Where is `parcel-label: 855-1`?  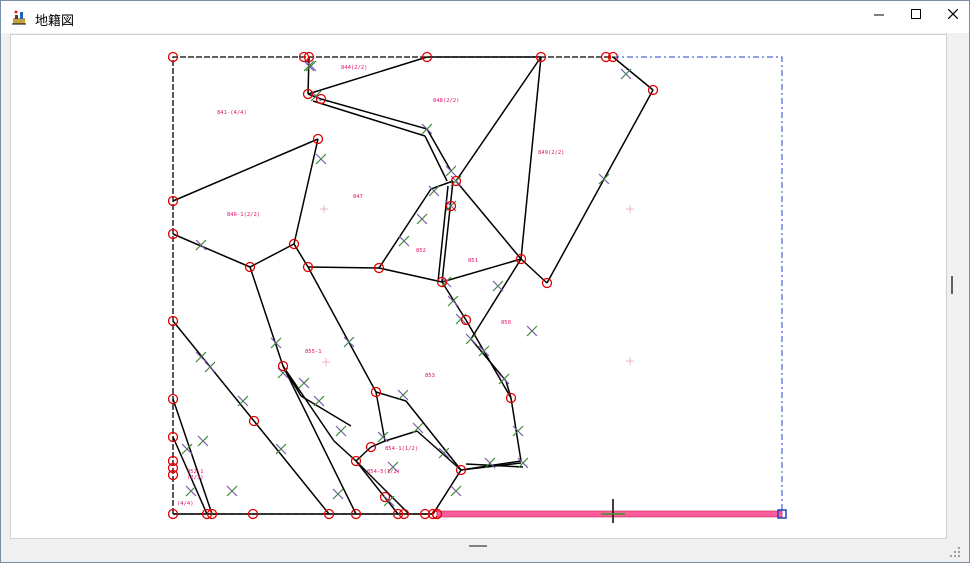 parcel-label: 855-1 is located at coordinates (313, 352).